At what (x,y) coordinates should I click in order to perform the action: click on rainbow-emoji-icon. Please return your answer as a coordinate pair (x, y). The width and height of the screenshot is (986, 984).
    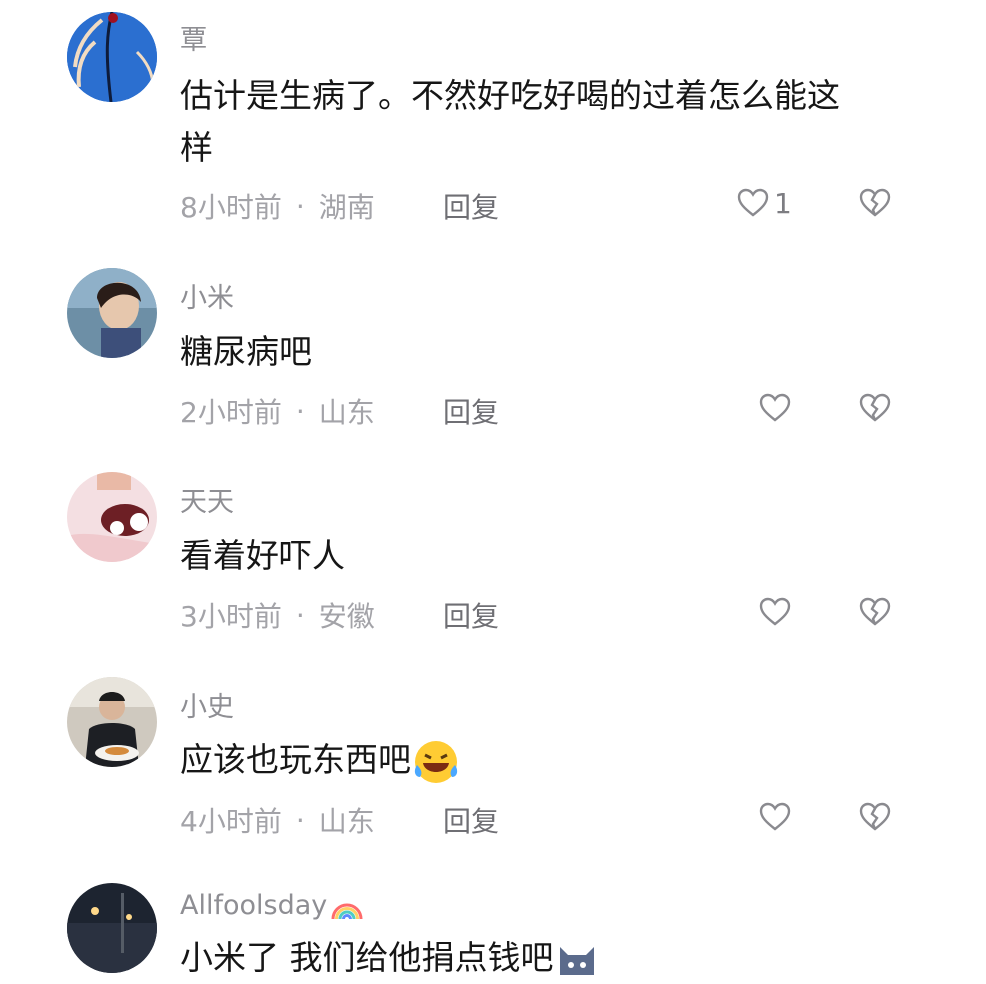
    Looking at the image, I should click on (347, 906).